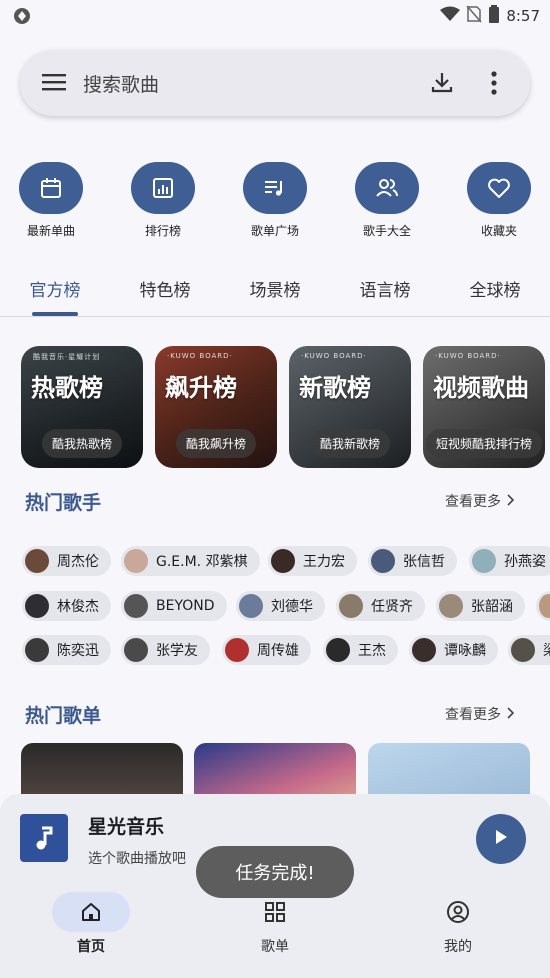 This screenshot has height=978, width=550. What do you see at coordinates (275, 912) in the screenshot?
I see `grid-icon` at bounding box center [275, 912].